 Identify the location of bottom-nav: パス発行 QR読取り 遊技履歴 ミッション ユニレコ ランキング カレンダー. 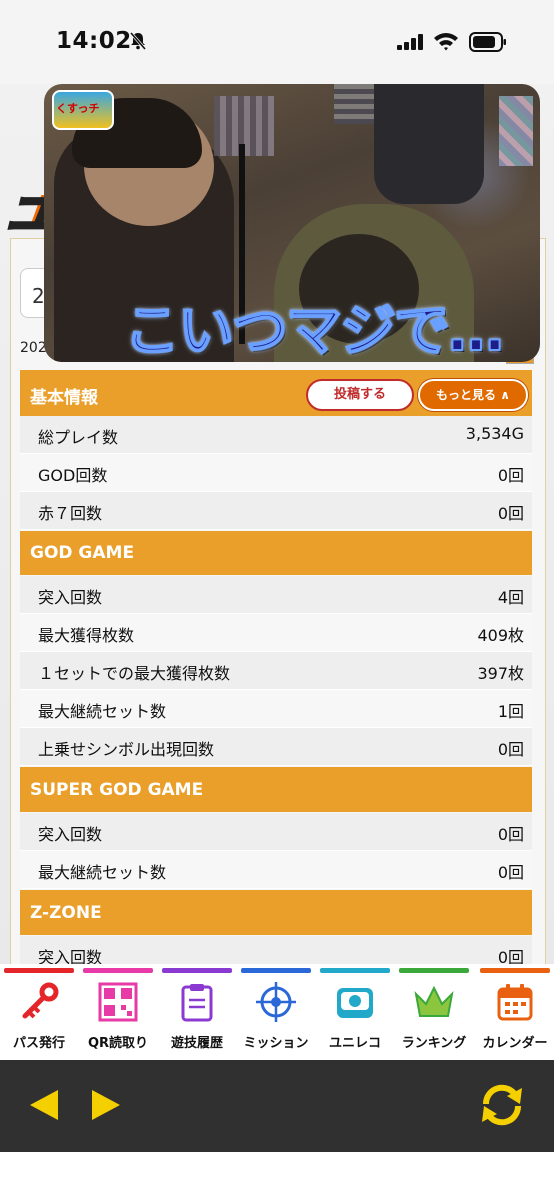
(277, 1012).